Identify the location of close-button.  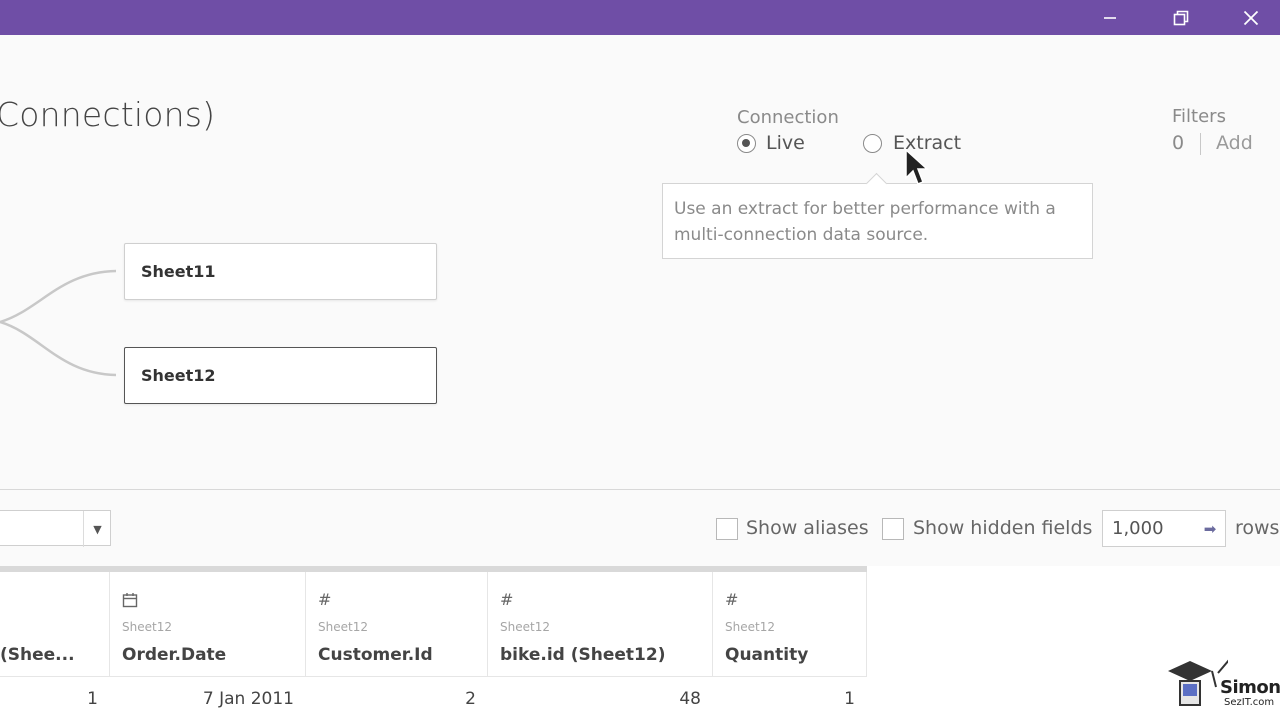
(1251, 17).